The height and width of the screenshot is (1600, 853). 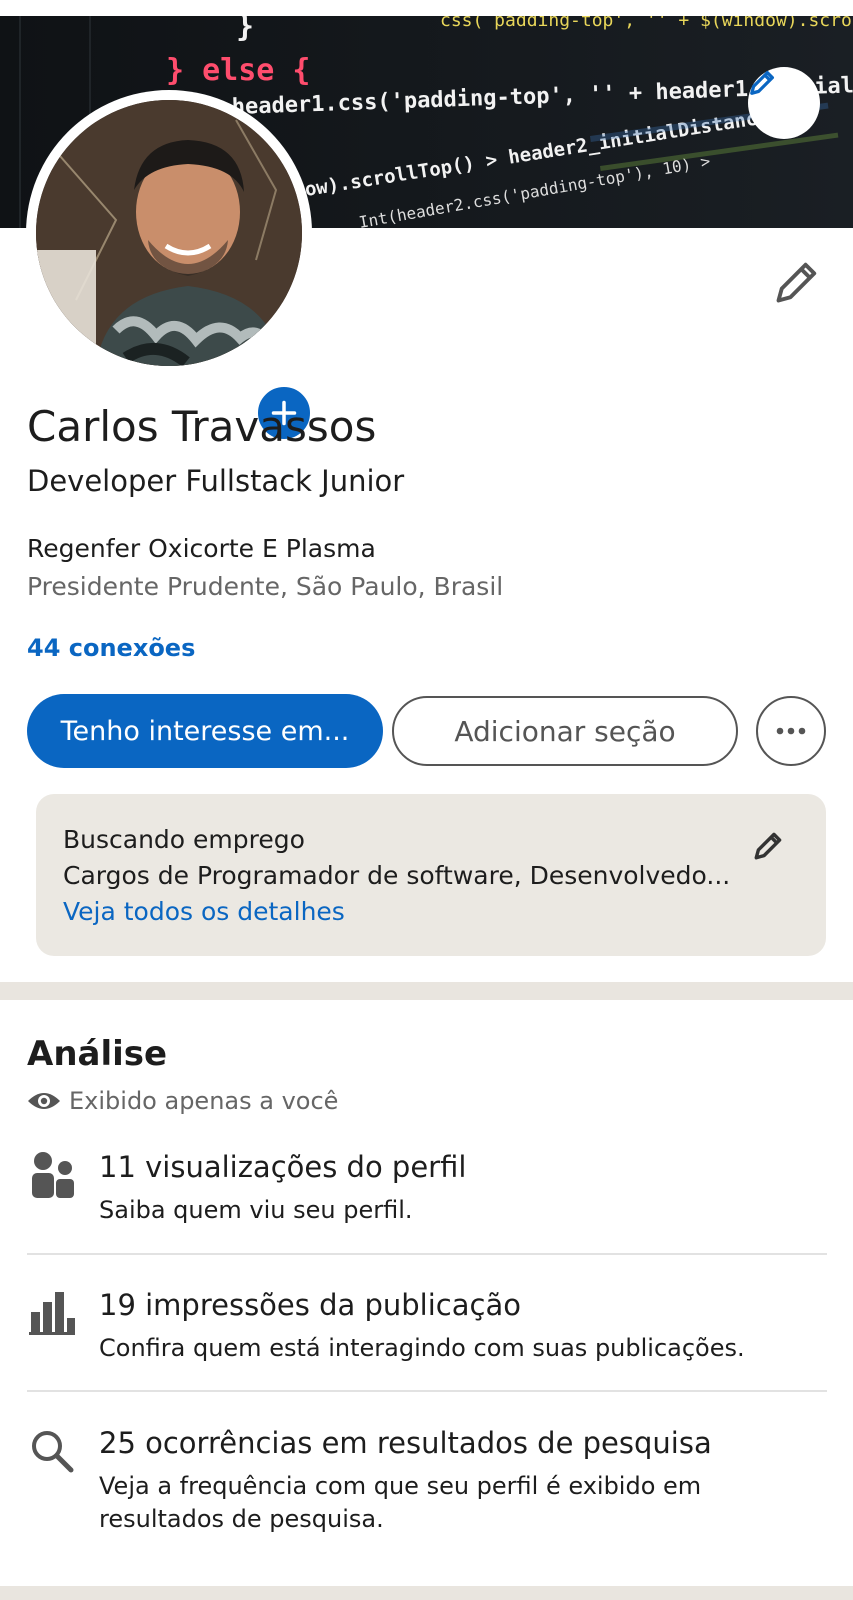 I want to click on avatar-frame, so click(x=170, y=266).